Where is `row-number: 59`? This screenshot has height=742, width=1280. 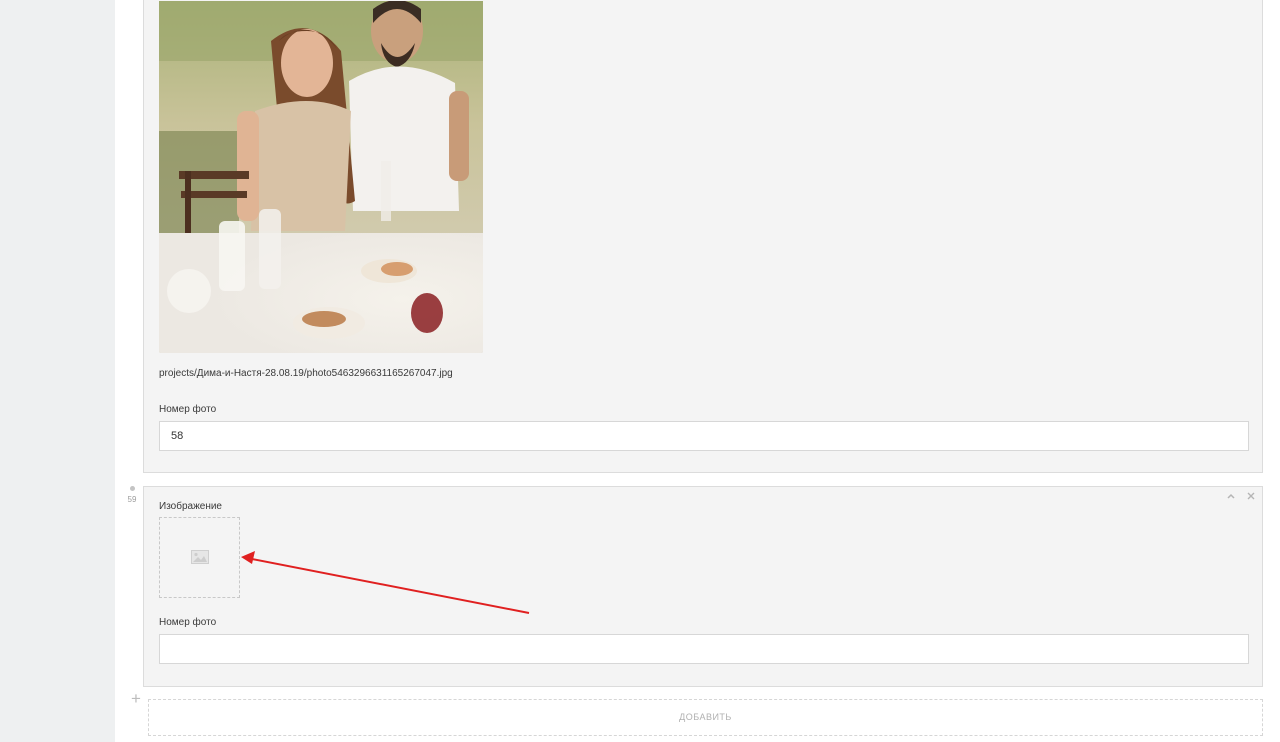 row-number: 59 is located at coordinates (132, 499).